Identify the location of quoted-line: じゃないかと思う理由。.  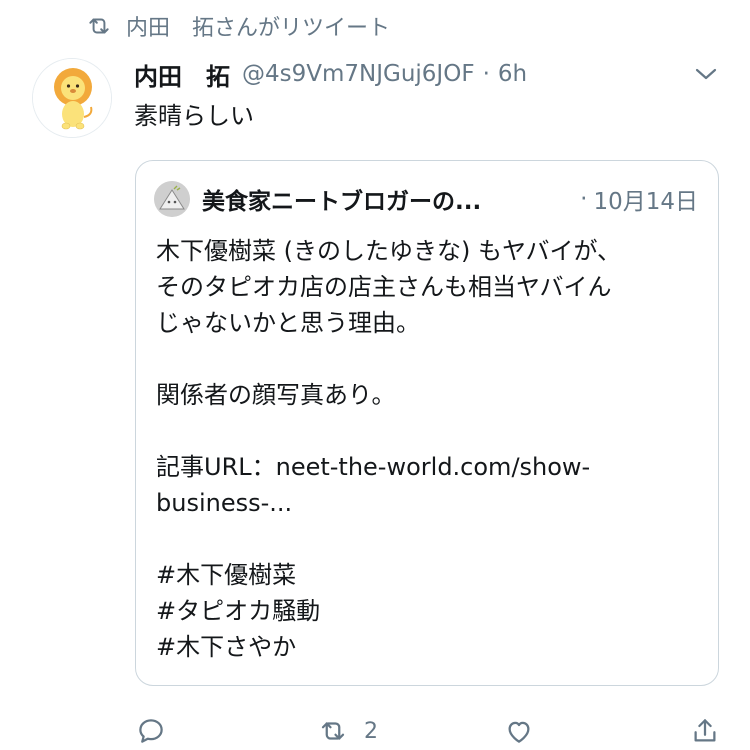
(288, 323).